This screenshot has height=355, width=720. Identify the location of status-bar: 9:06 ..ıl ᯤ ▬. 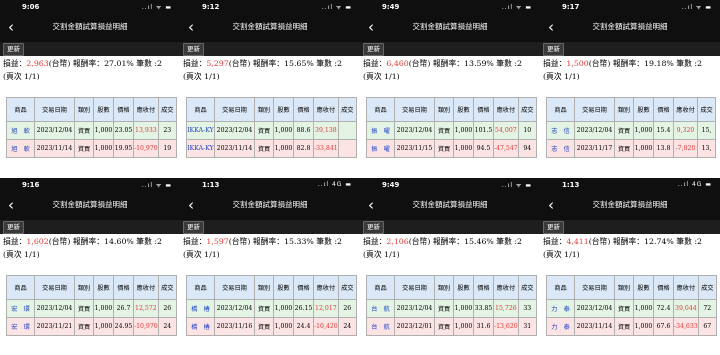
(90, 7).